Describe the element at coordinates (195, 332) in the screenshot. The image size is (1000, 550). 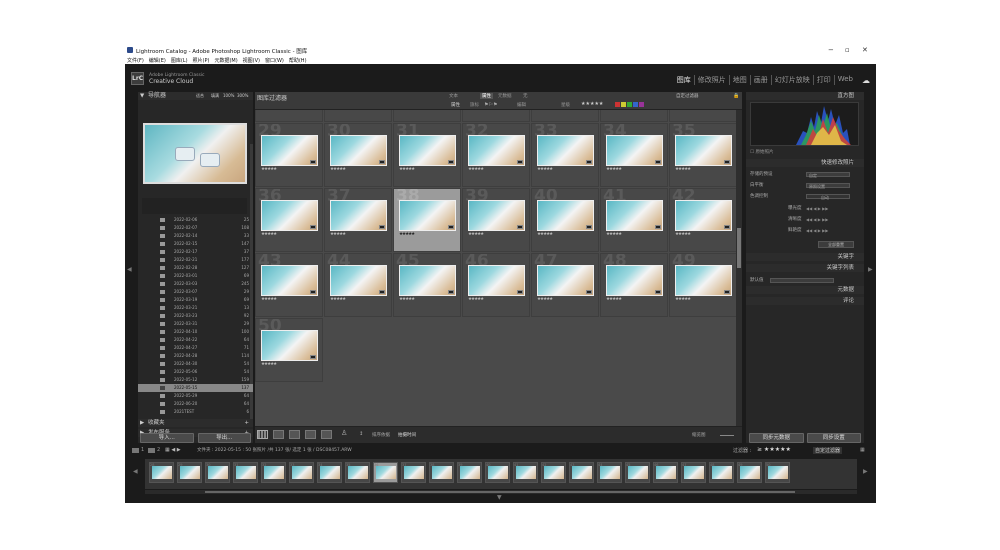
I see `folder-row: 2022-04-10 100` at that location.